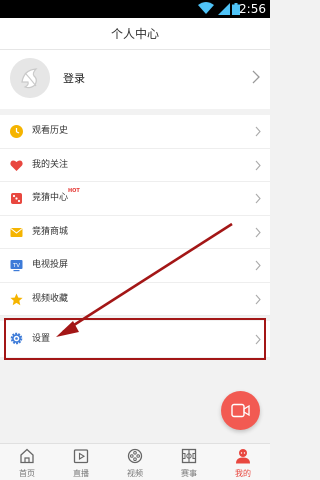 This screenshot has width=320, height=480. I want to click on tab-matches: 赛事, so click(189, 462).